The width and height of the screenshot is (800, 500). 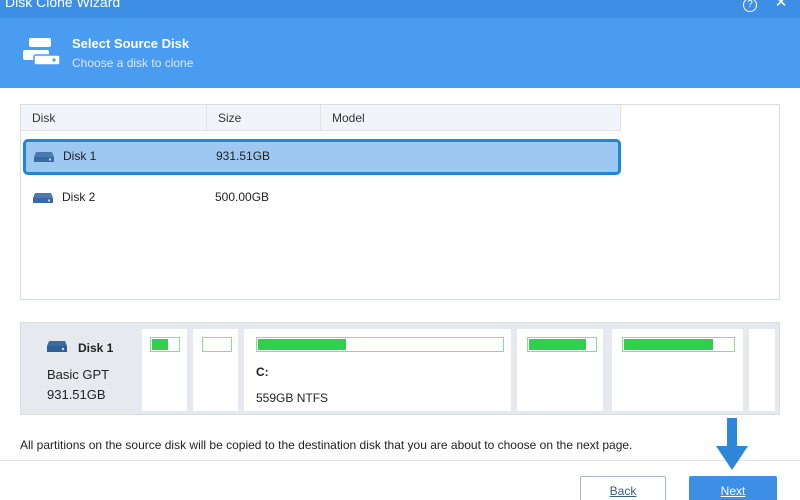 I want to click on disk-size: 931.51GB, so click(x=243, y=156).